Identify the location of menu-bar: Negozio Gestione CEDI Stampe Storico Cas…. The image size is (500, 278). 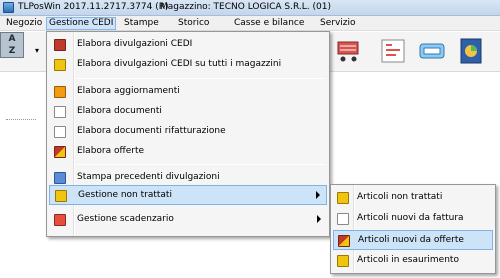
(250, 23).